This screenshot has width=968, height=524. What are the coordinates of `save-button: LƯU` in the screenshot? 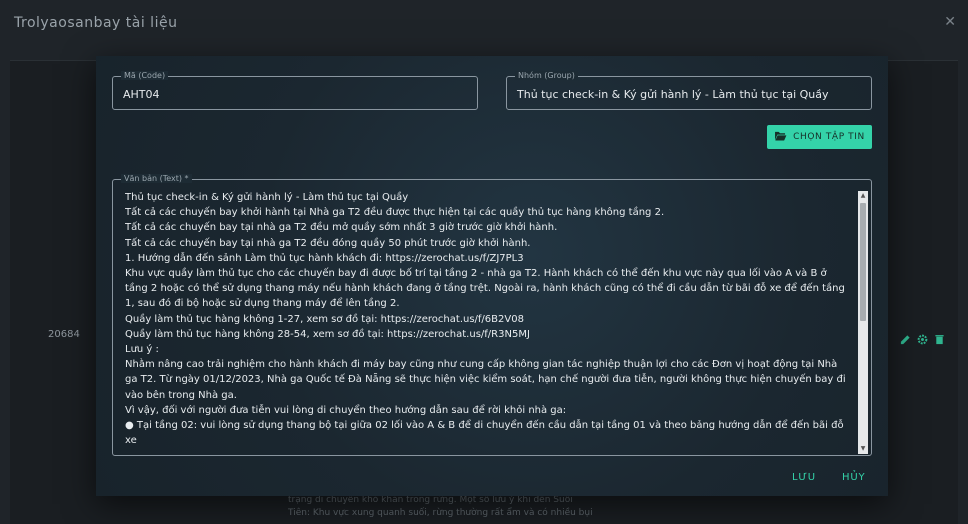 It's located at (804, 477).